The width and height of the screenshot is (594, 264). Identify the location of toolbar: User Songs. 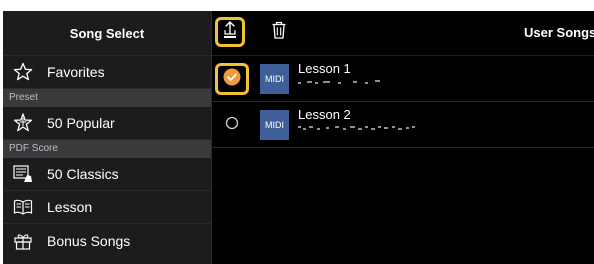
(403, 33).